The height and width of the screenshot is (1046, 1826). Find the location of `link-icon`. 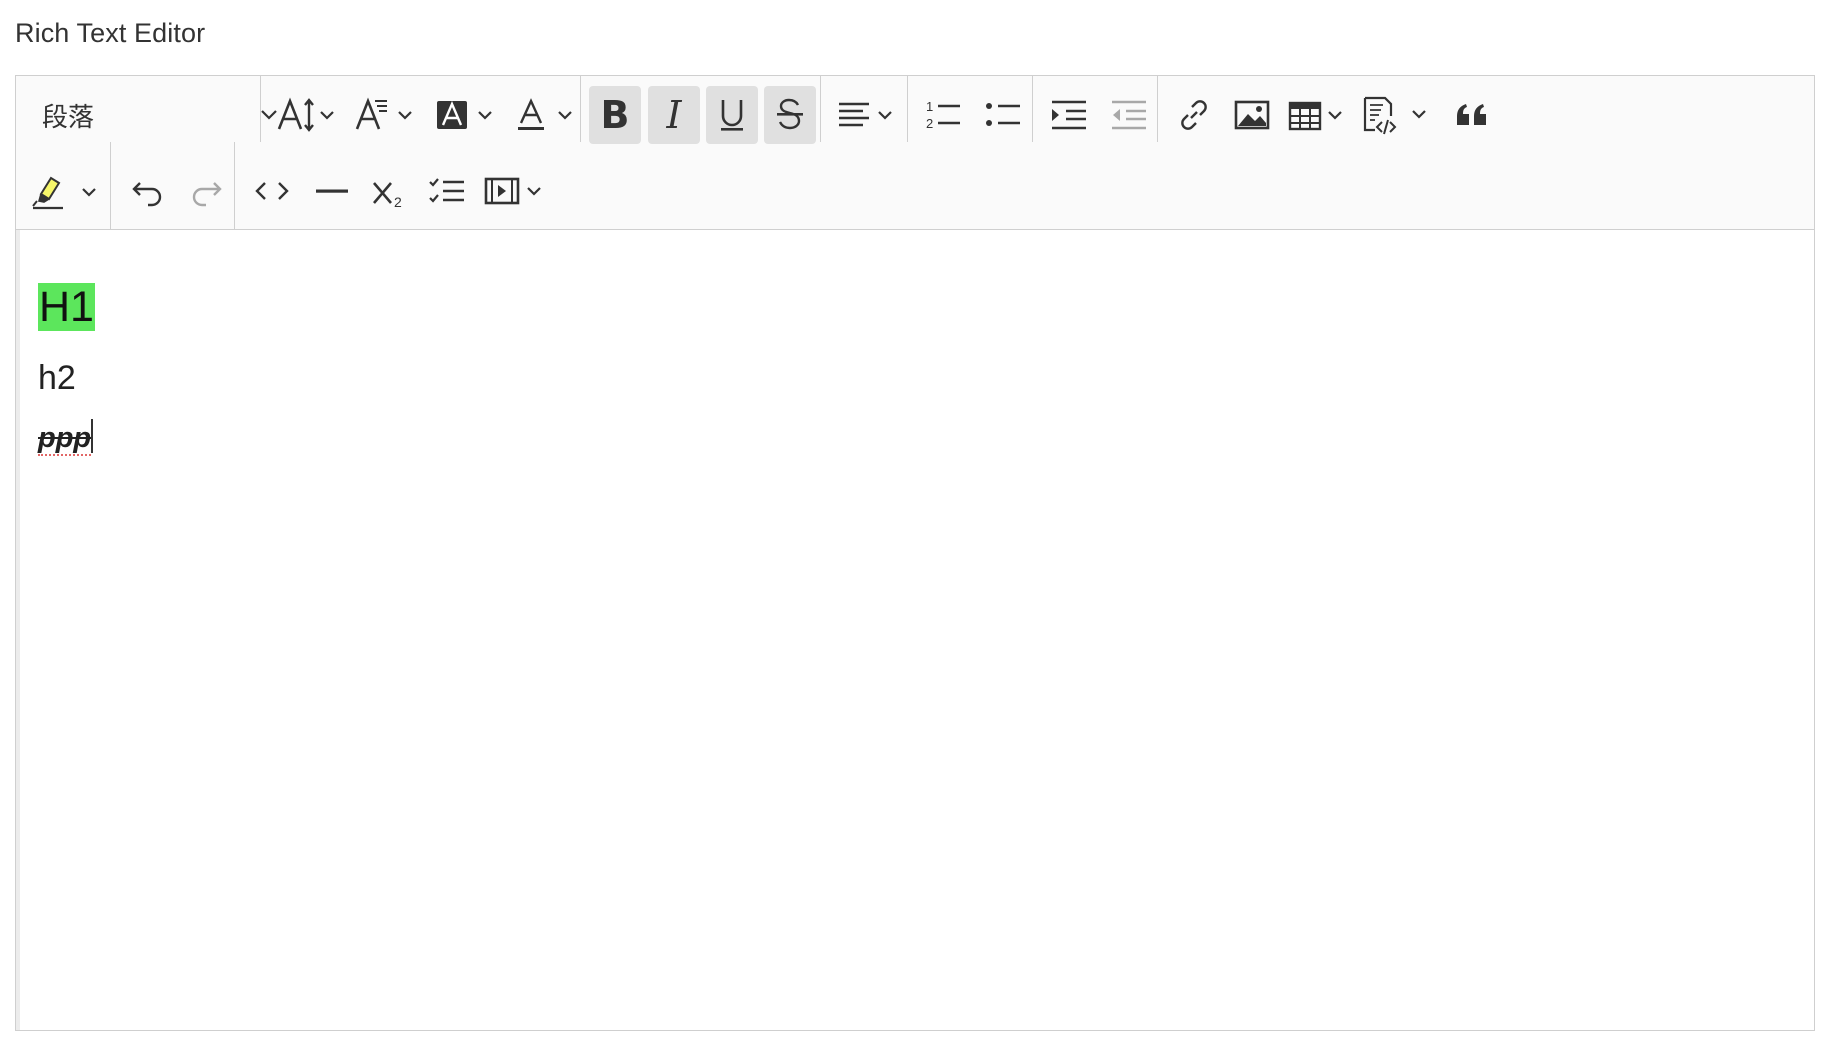

link-icon is located at coordinates (1194, 115).